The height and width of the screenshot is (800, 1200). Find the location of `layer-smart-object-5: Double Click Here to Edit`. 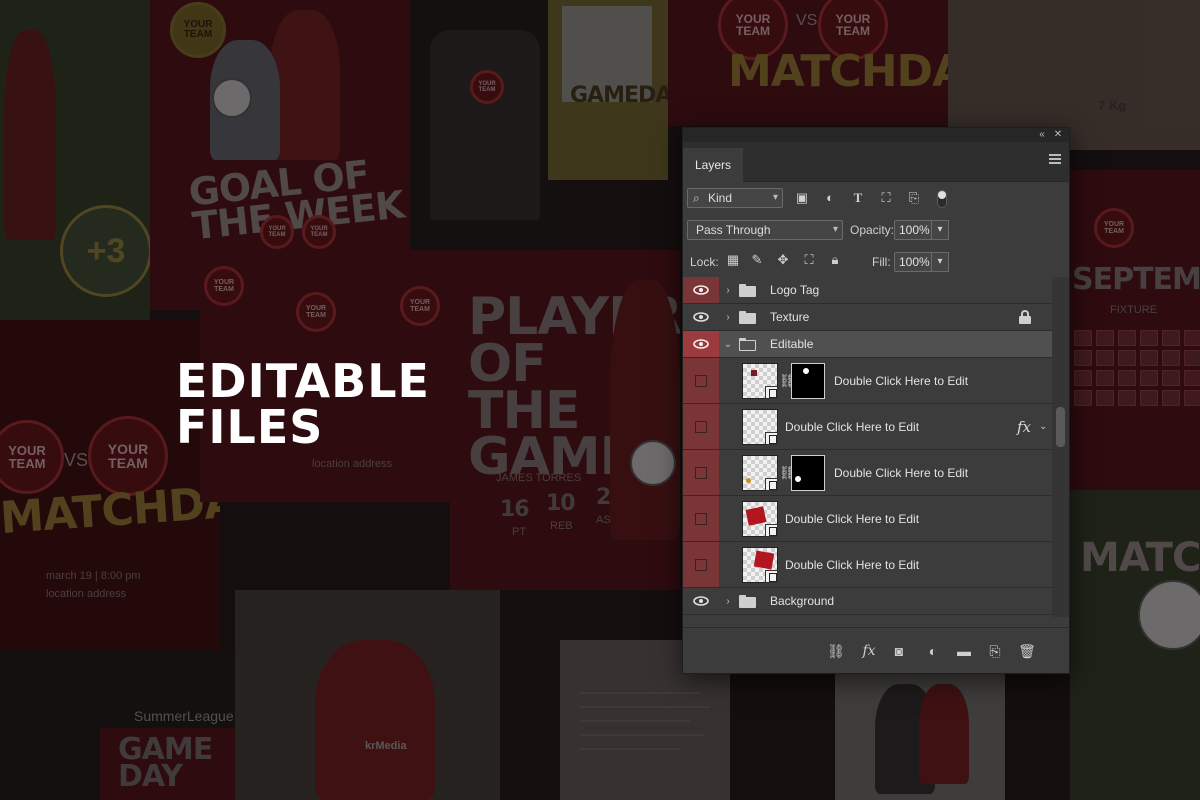

layer-smart-object-5: Double Click Here to Edit is located at coordinates (868, 565).